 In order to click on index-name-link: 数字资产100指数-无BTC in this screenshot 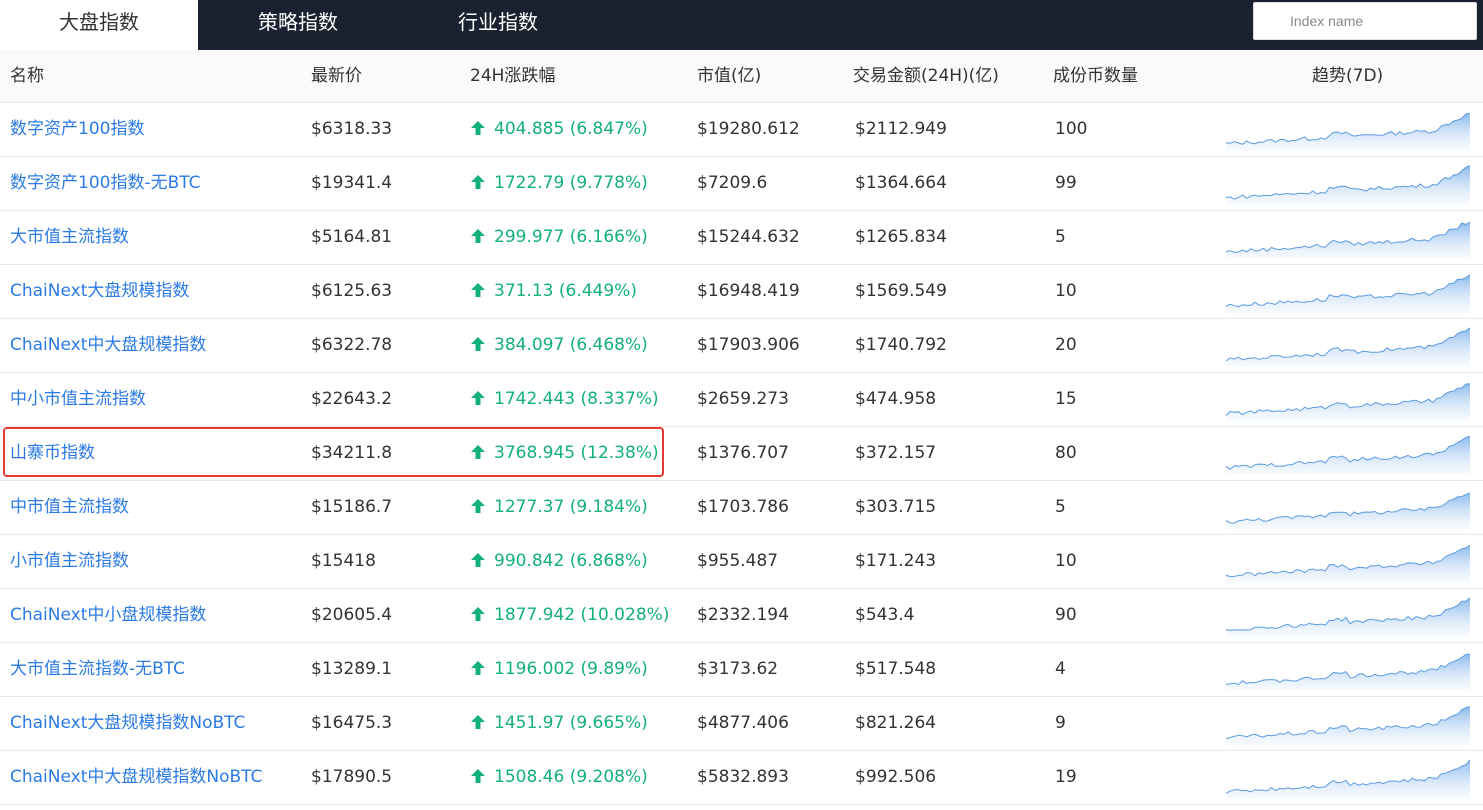, I will do `click(105, 183)`.